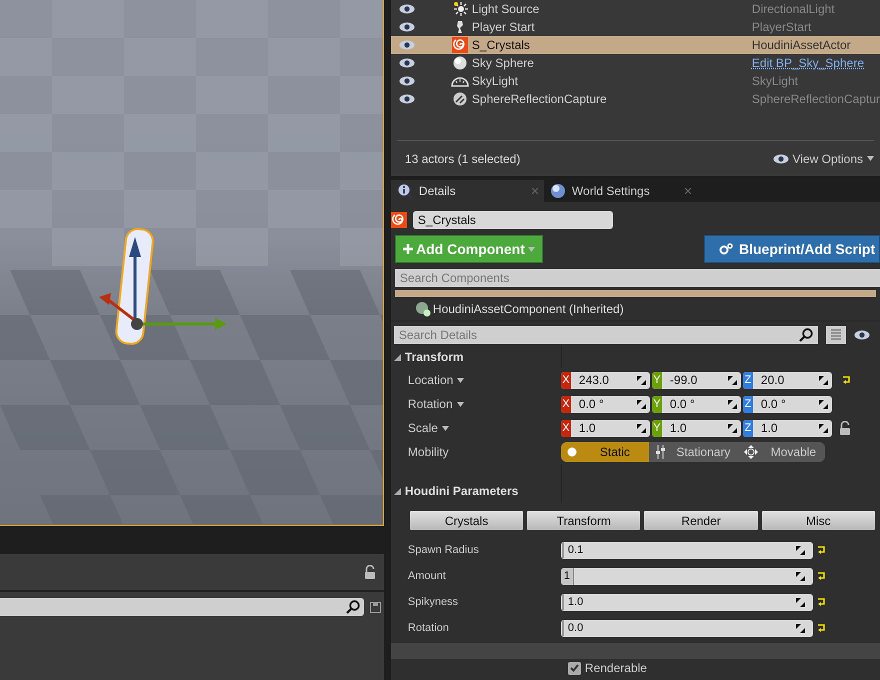 Image resolution: width=880 pixels, height=680 pixels. Describe the element at coordinates (635, 63) in the screenshot. I see `outliner-row: Sky Sphere Edit BP_Sky_Sphere` at that location.